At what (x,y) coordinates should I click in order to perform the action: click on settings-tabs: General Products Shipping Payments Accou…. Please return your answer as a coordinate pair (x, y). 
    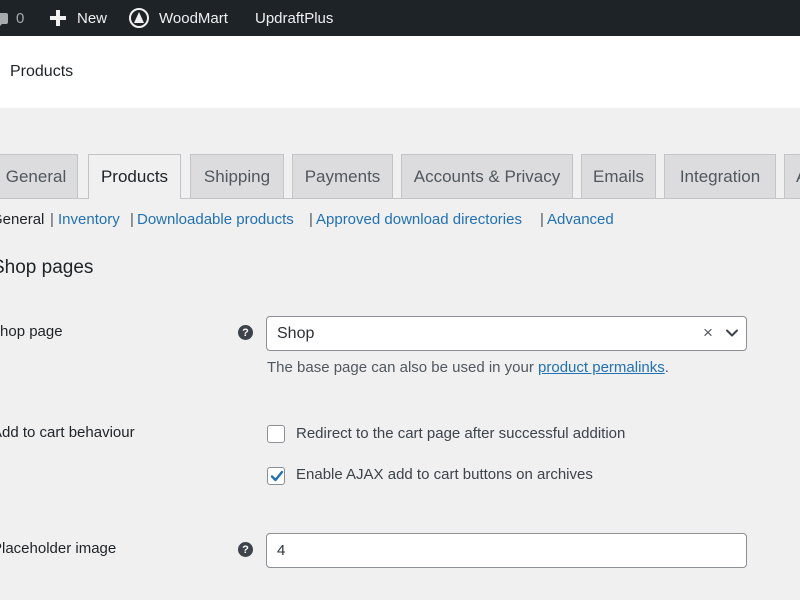
    Looking at the image, I should click on (400, 176).